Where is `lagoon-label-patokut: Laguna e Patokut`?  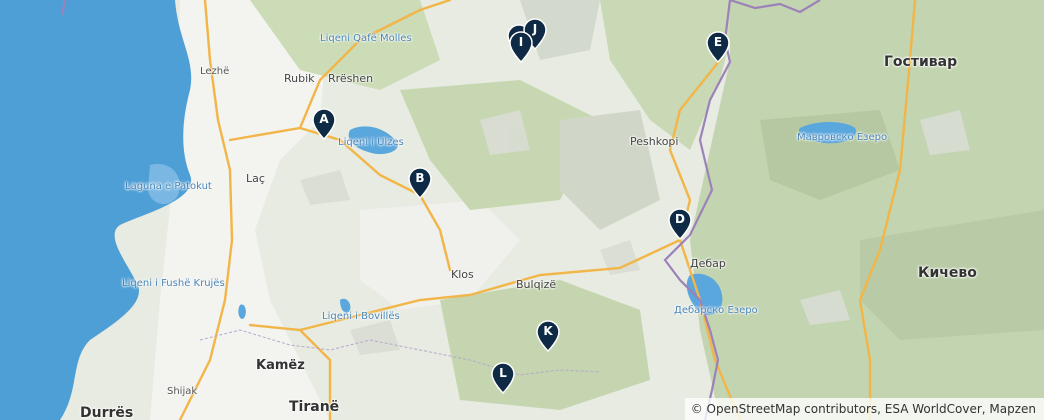
lagoon-label-patokut: Laguna e Patokut is located at coordinates (168, 186).